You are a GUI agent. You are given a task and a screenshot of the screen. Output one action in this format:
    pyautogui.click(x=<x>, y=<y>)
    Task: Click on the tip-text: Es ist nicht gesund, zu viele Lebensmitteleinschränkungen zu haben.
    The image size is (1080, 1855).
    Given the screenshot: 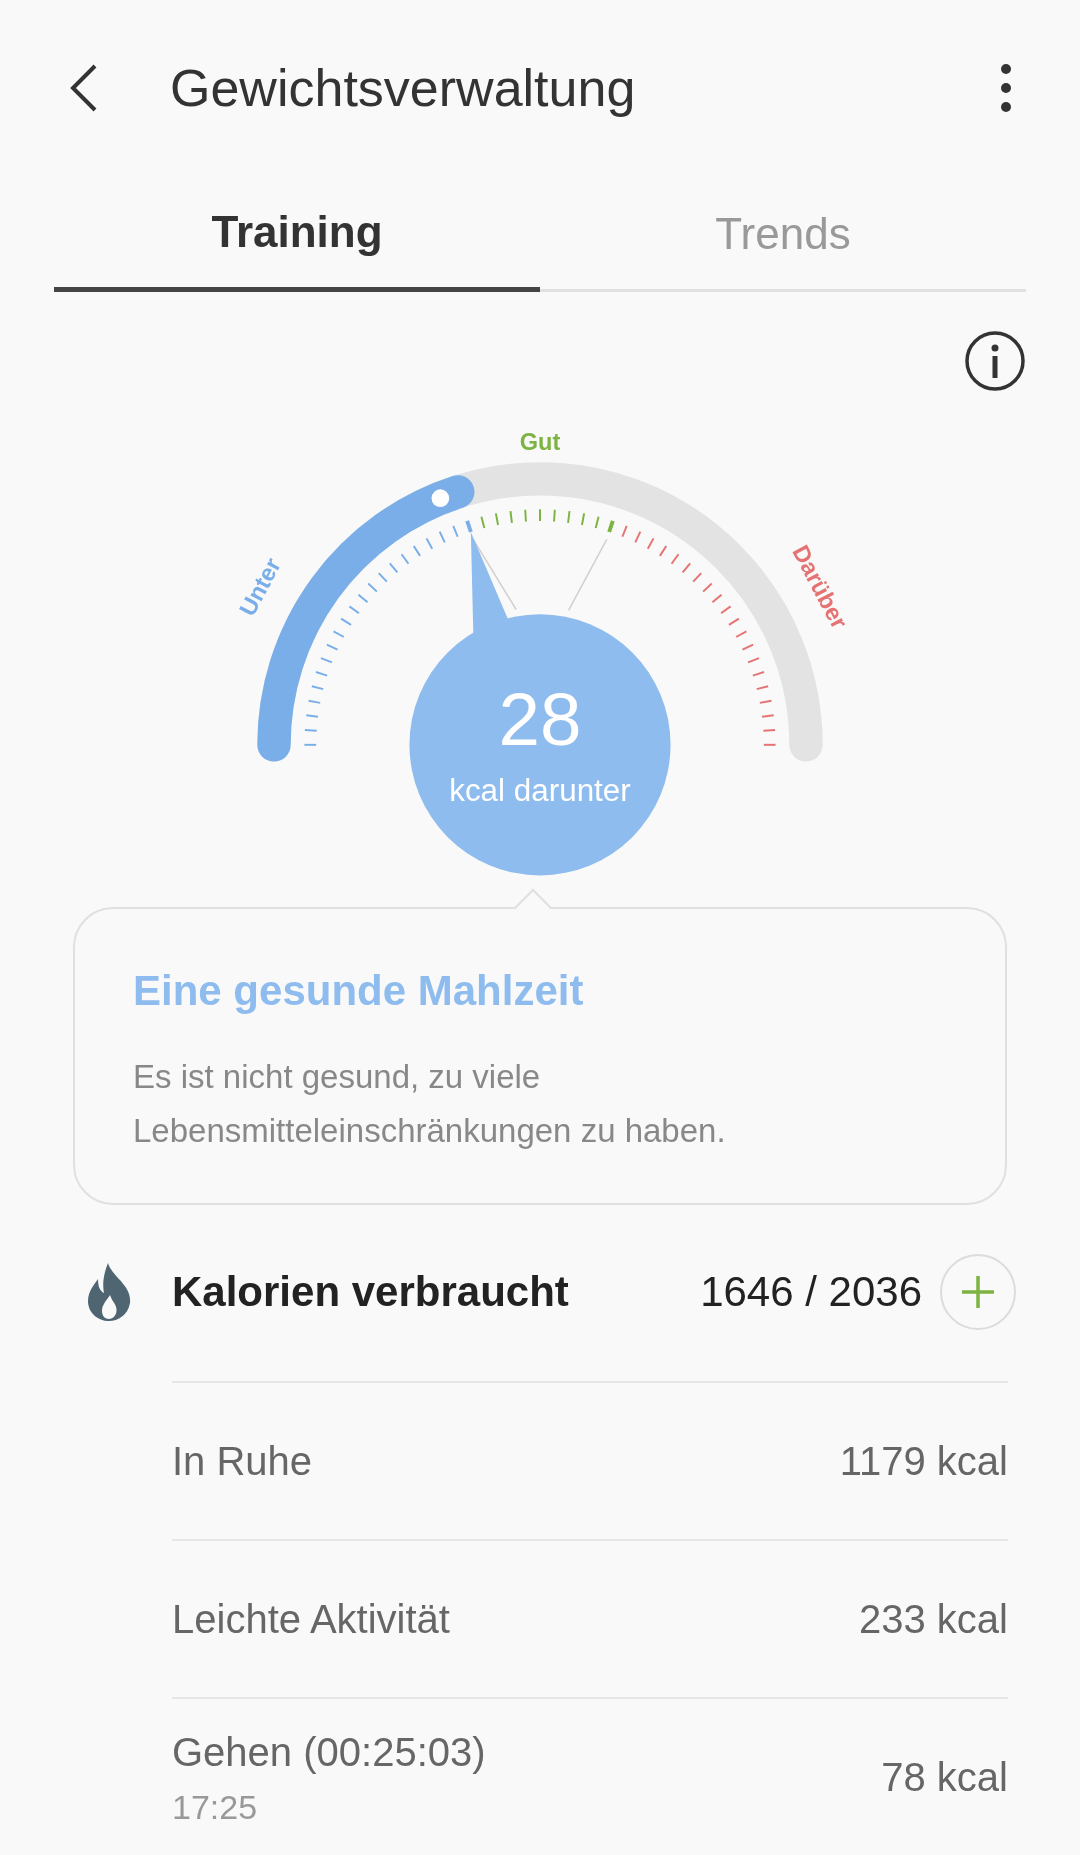 What is the action you would take?
    pyautogui.click(x=430, y=1103)
    